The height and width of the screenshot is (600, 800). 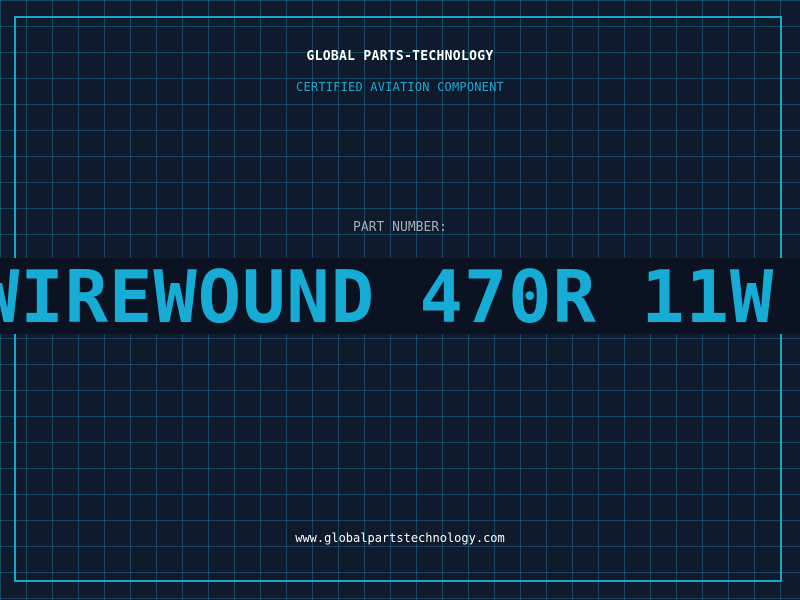 What do you see at coordinates (400, 227) in the screenshot?
I see `part-number-label: PART NUMBER:` at bounding box center [400, 227].